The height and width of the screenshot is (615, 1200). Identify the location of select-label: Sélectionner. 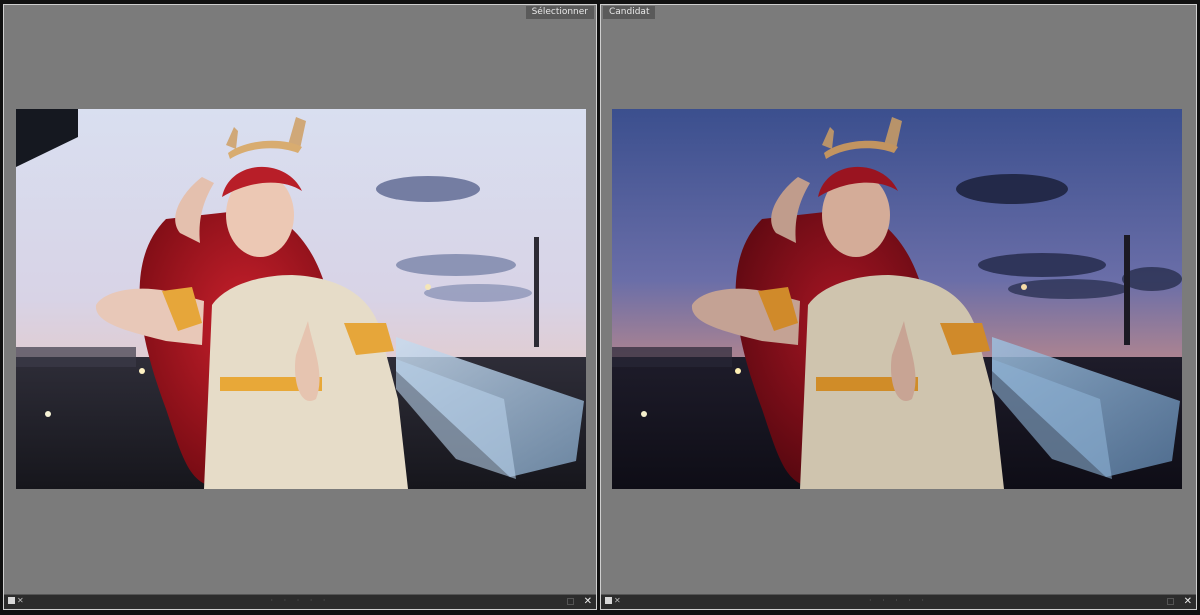
(559, 12).